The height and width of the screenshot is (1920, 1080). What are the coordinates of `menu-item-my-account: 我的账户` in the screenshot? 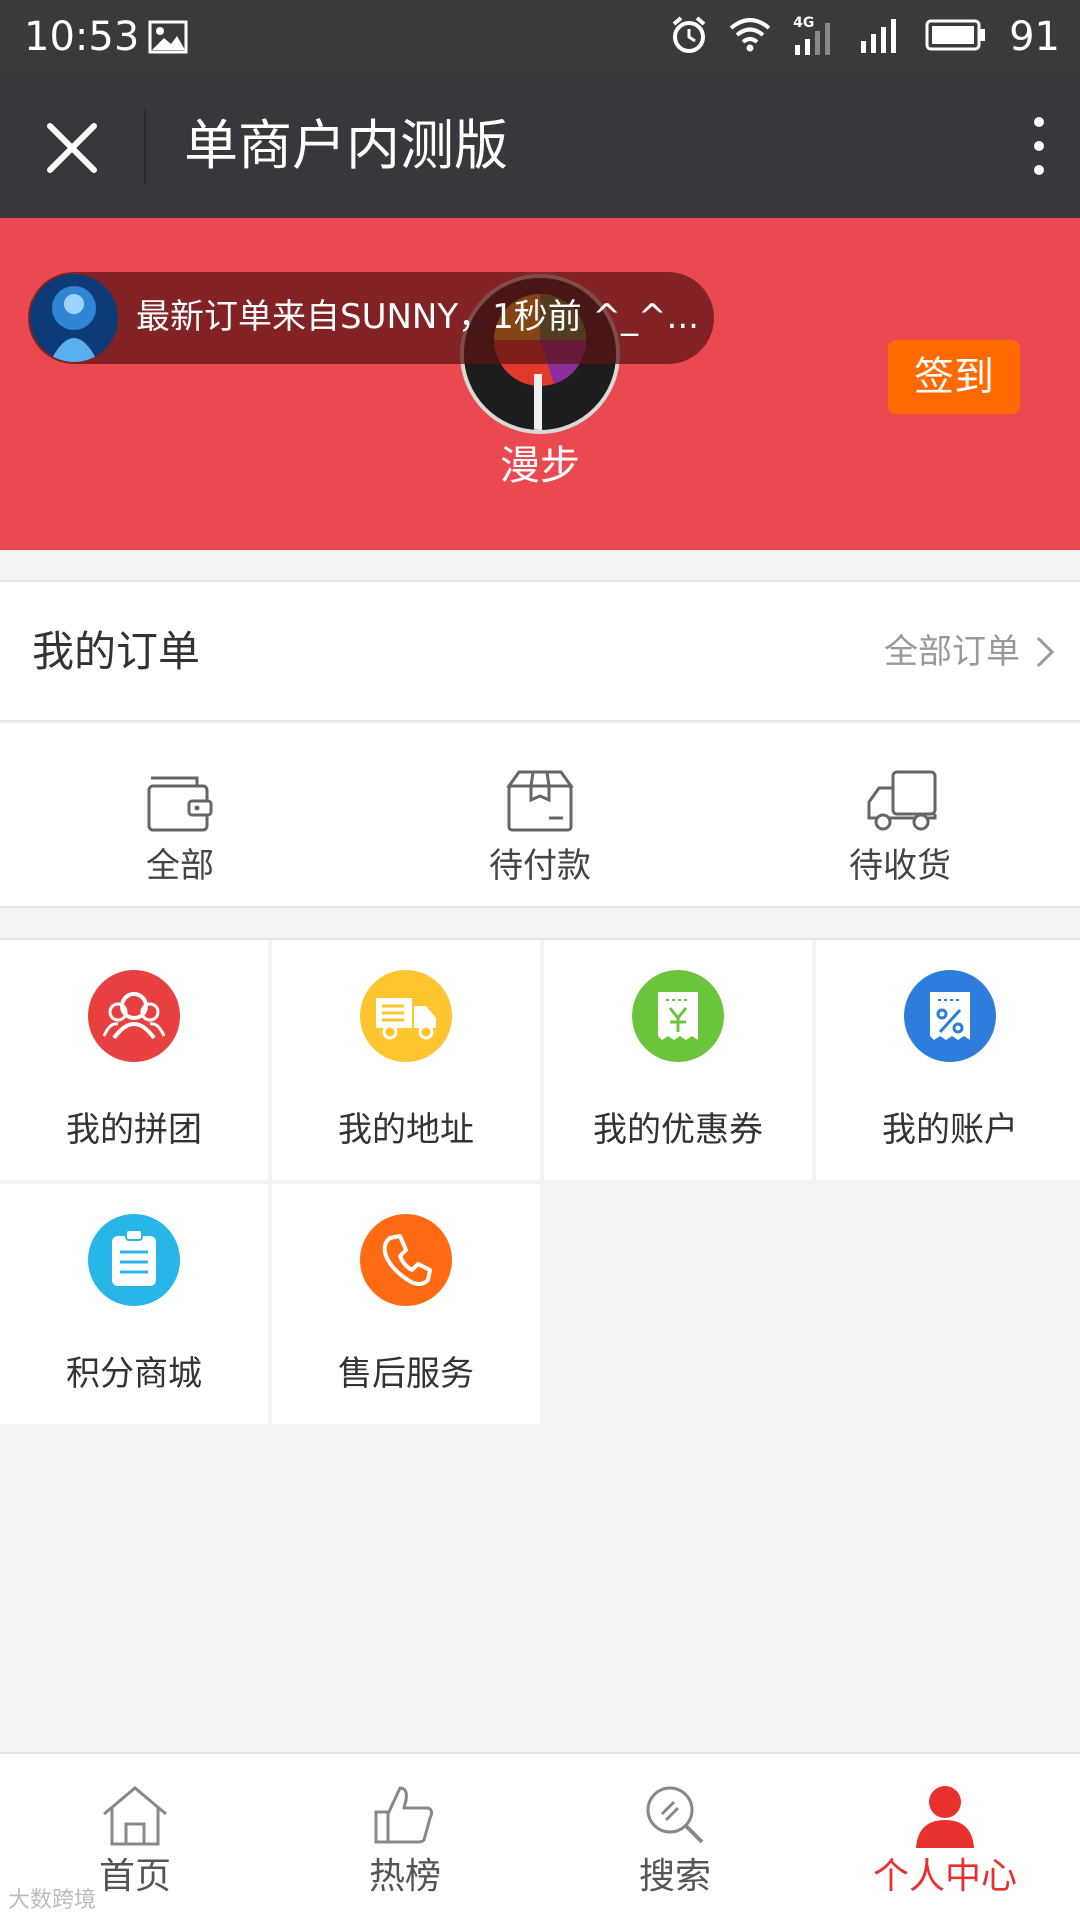 It's located at (948, 1060).